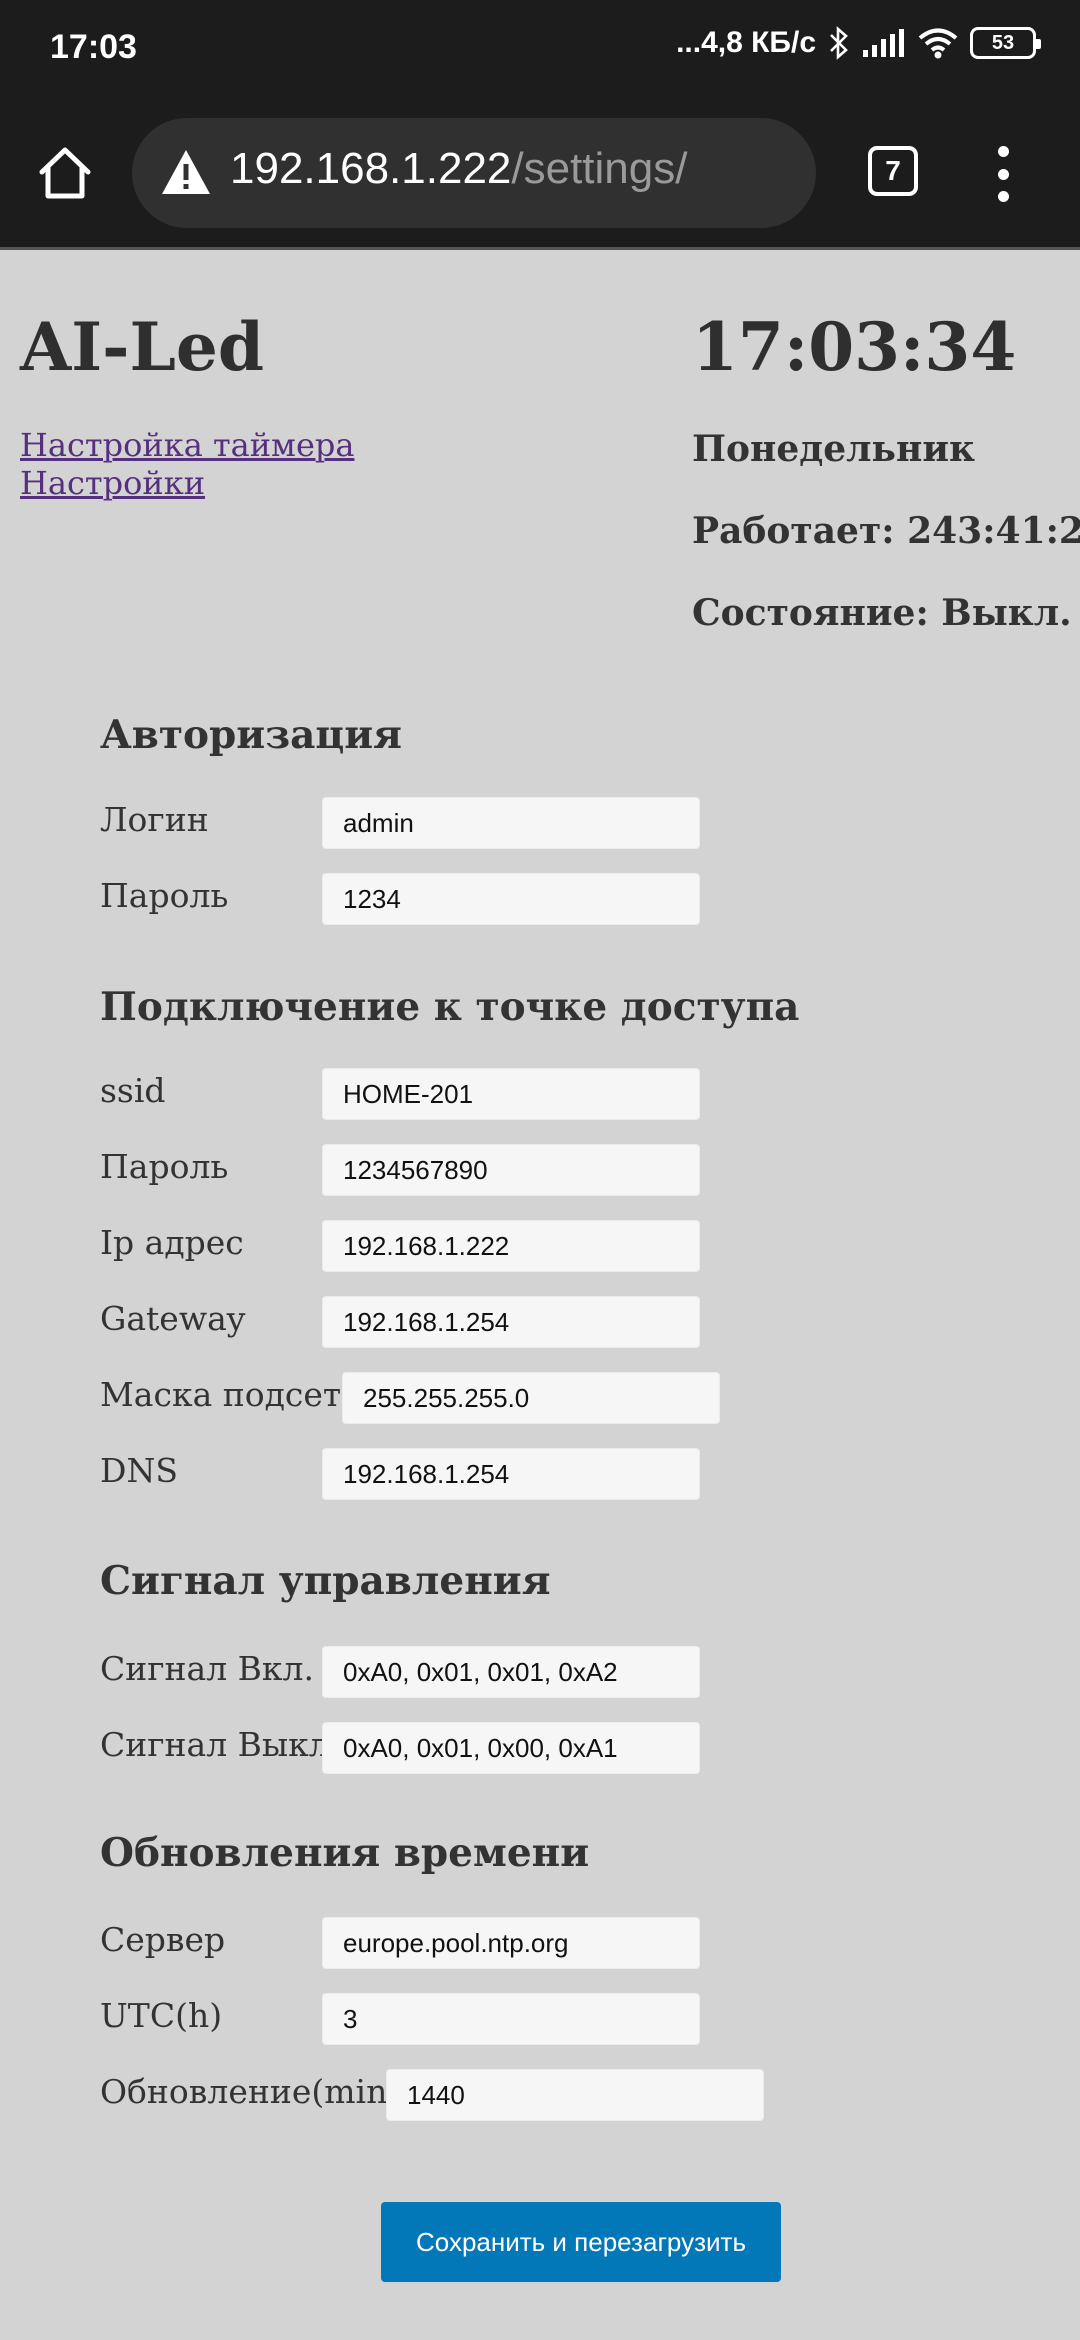 Image resolution: width=1080 pixels, height=2340 pixels. What do you see at coordinates (893, 171) in the screenshot?
I see `tabs-icon: 7` at bounding box center [893, 171].